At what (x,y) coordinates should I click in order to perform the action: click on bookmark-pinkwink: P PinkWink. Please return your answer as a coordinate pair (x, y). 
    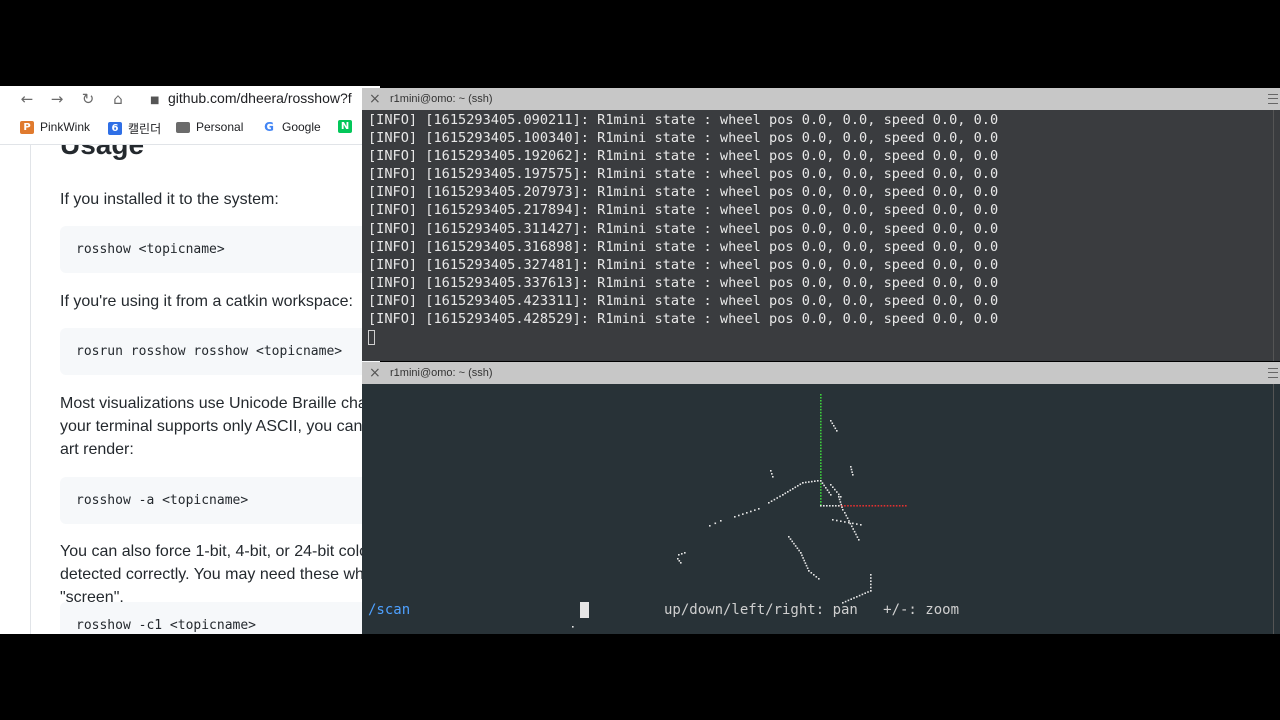
    Looking at the image, I should click on (55, 127).